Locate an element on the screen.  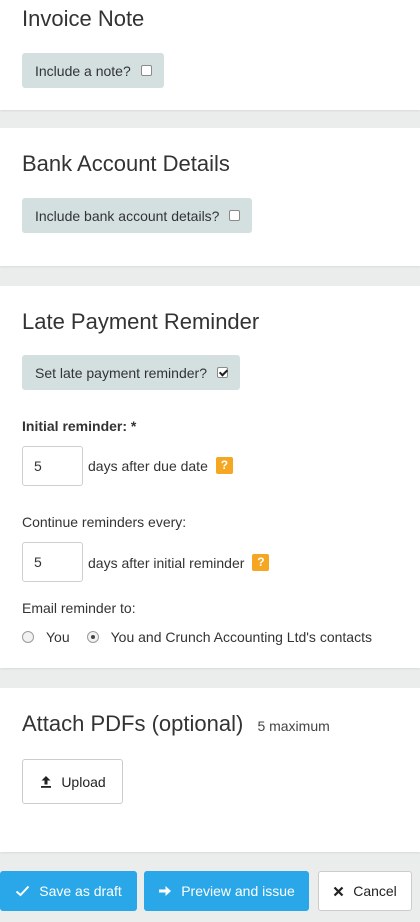
attach-pdfs-title: Attach PDFs (optional) 5 maximum is located at coordinates (176, 724).